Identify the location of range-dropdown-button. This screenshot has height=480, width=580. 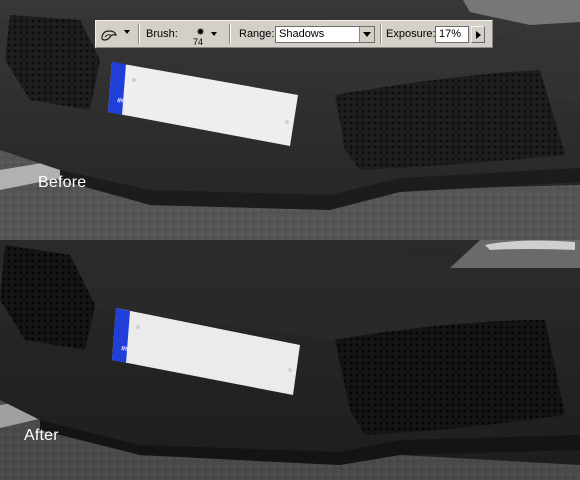
(366, 34).